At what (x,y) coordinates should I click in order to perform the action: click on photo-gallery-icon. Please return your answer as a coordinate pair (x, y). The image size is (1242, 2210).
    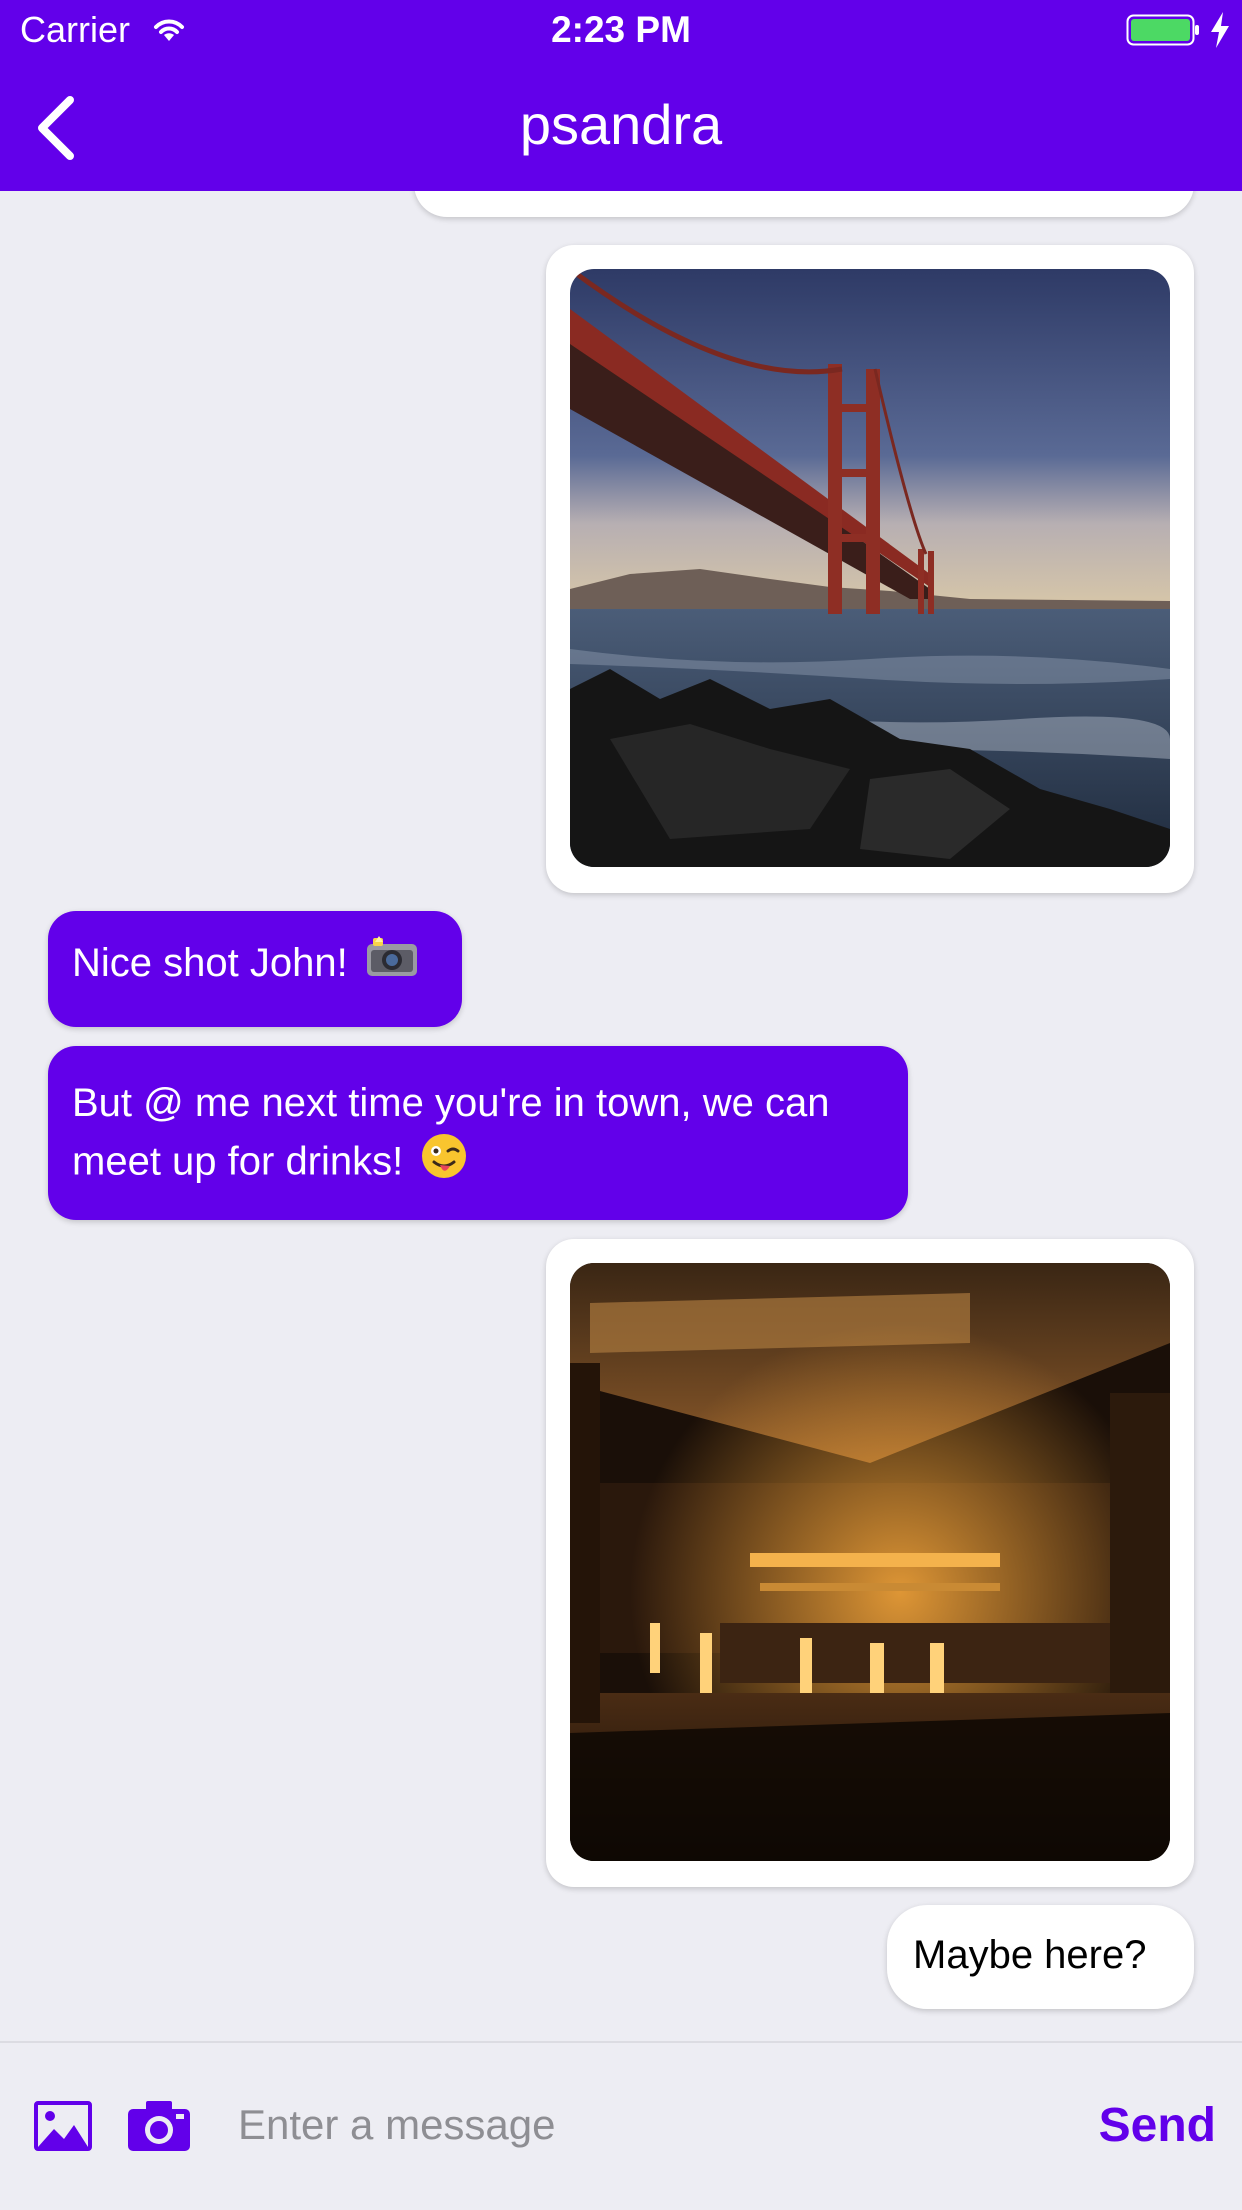
    Looking at the image, I should click on (63, 2126).